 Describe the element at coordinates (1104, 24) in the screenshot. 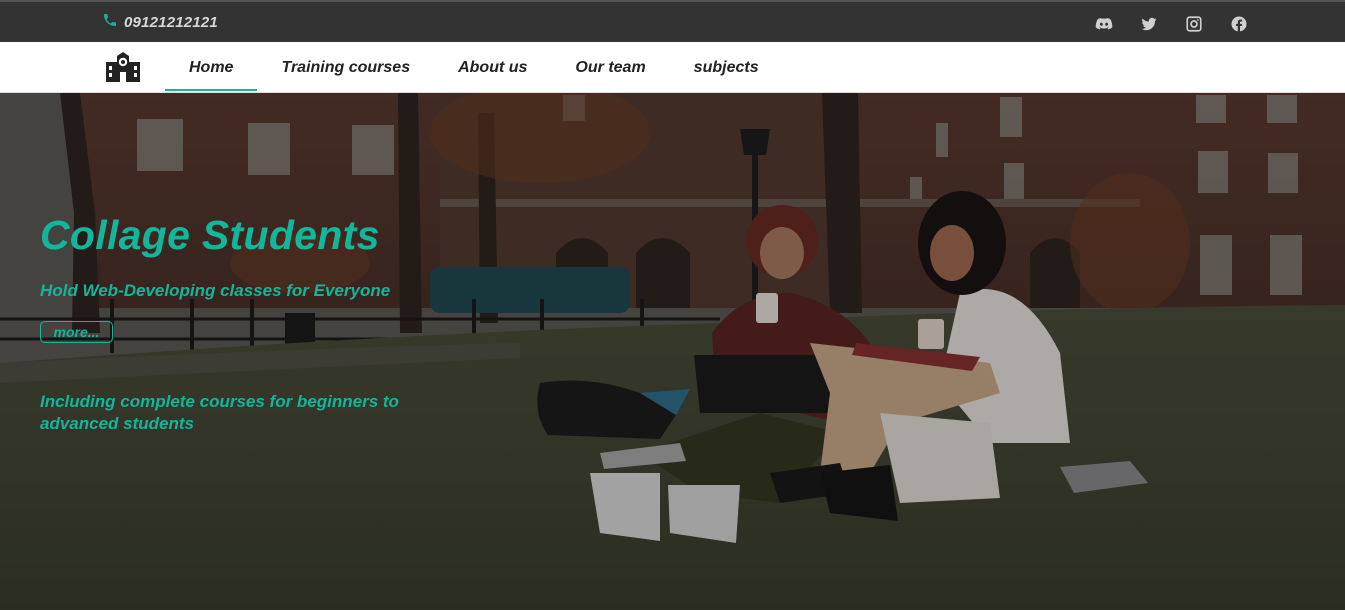

I see `discord-icon` at that location.